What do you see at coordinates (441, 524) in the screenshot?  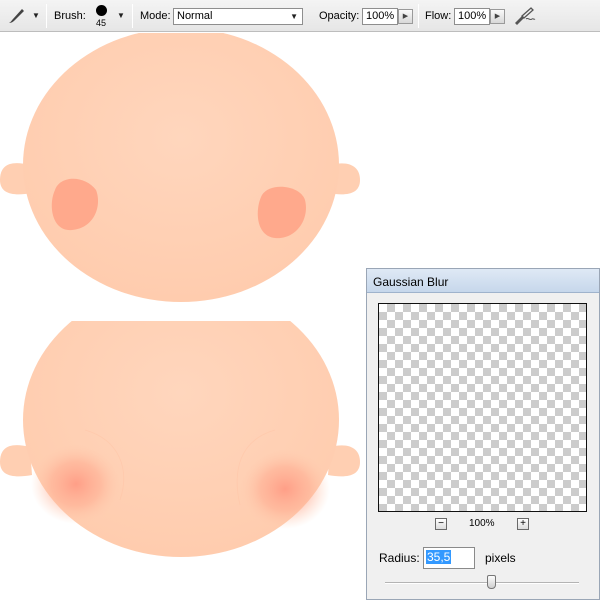 I see `zoom-out-button: −` at bounding box center [441, 524].